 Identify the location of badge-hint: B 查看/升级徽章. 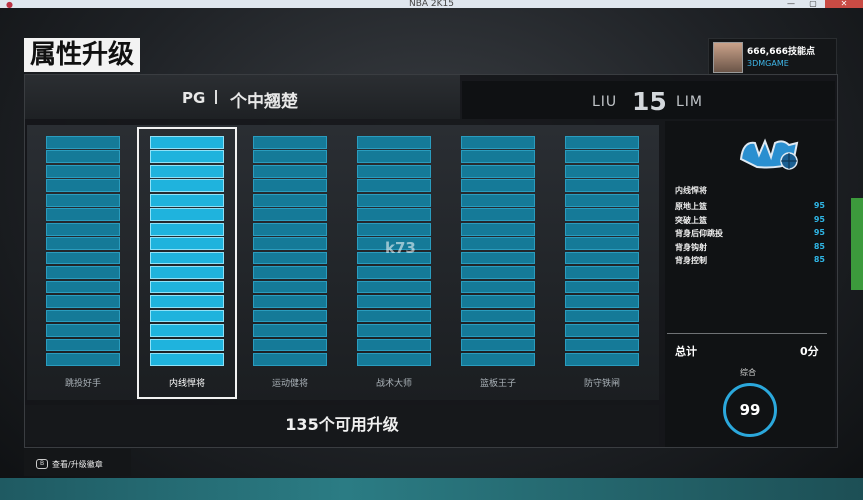
(77, 462).